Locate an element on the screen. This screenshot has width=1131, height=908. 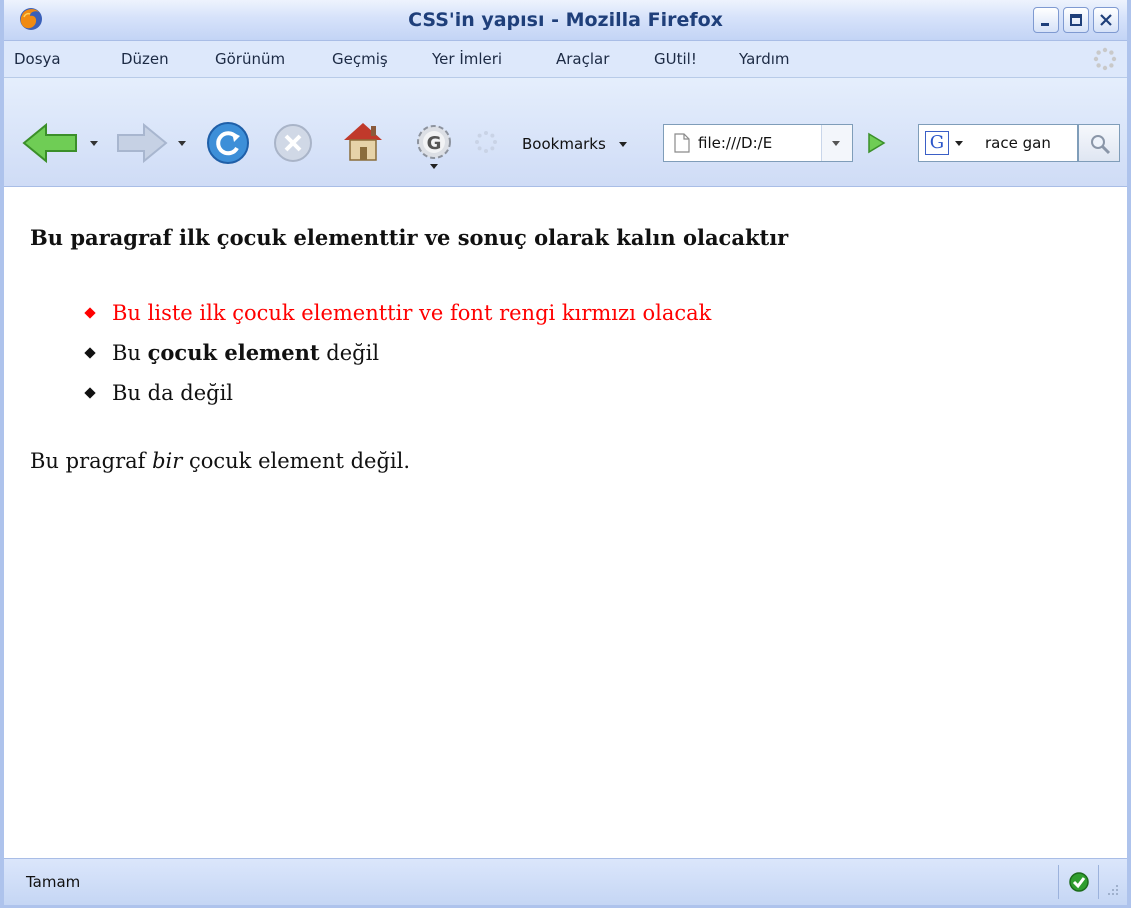
list-item-2-a: Bu is located at coordinates (130, 353).